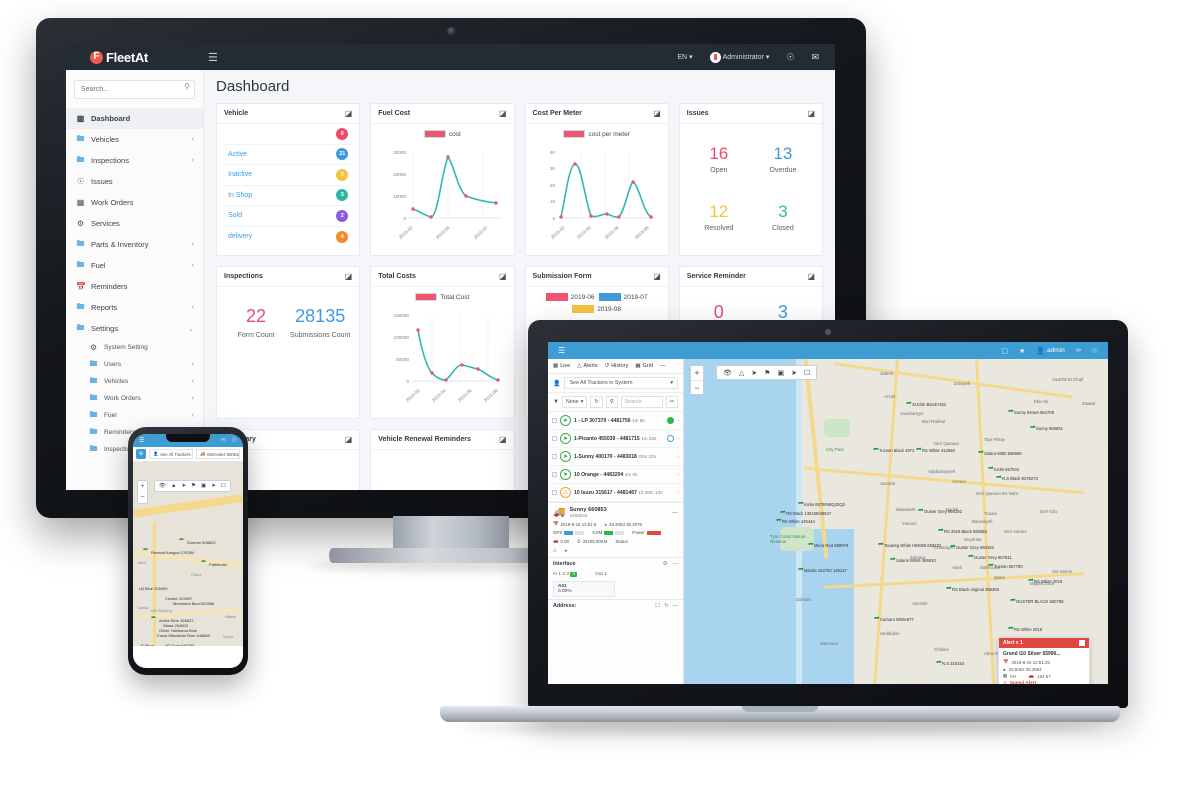  I want to click on issue-cell-closed: 3 Closed, so click(783, 218).